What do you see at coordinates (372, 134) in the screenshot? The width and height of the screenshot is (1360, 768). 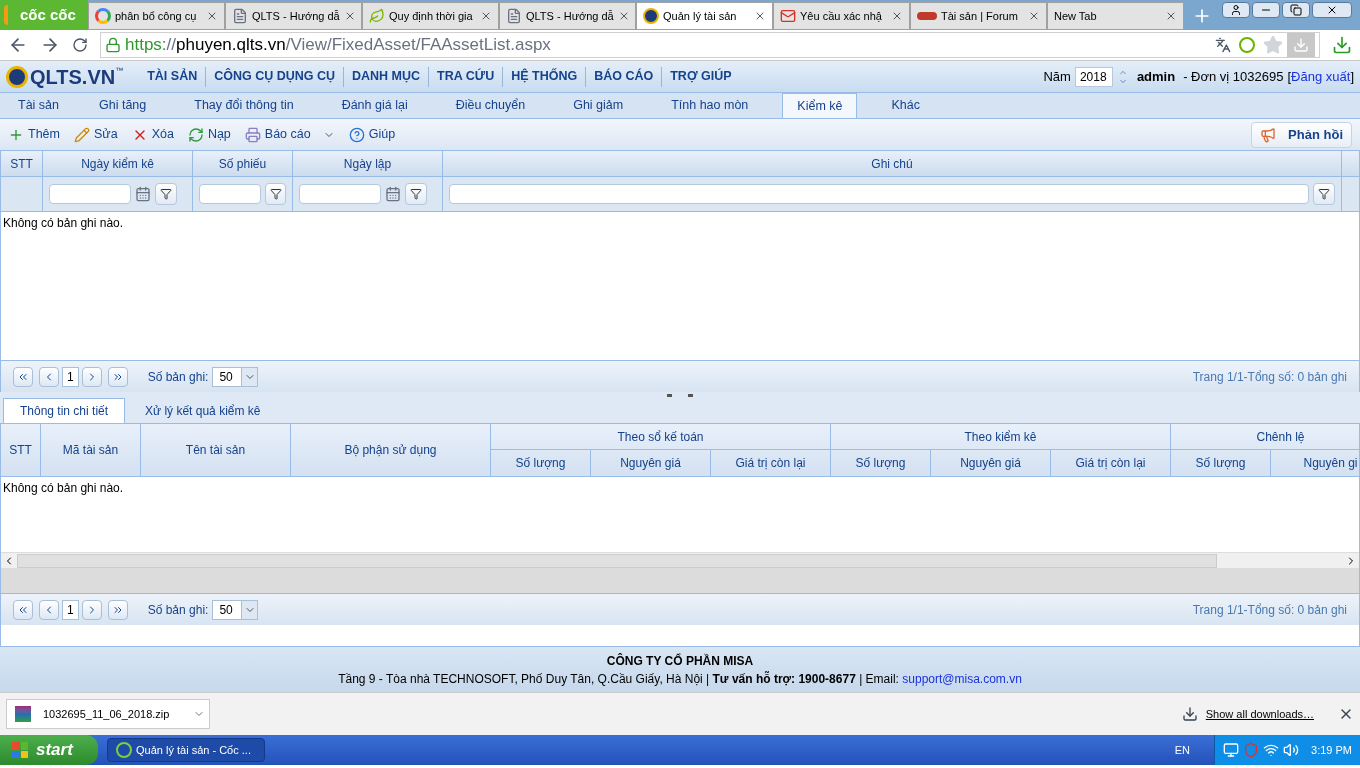 I see `toolbar-button: Giúp` at bounding box center [372, 134].